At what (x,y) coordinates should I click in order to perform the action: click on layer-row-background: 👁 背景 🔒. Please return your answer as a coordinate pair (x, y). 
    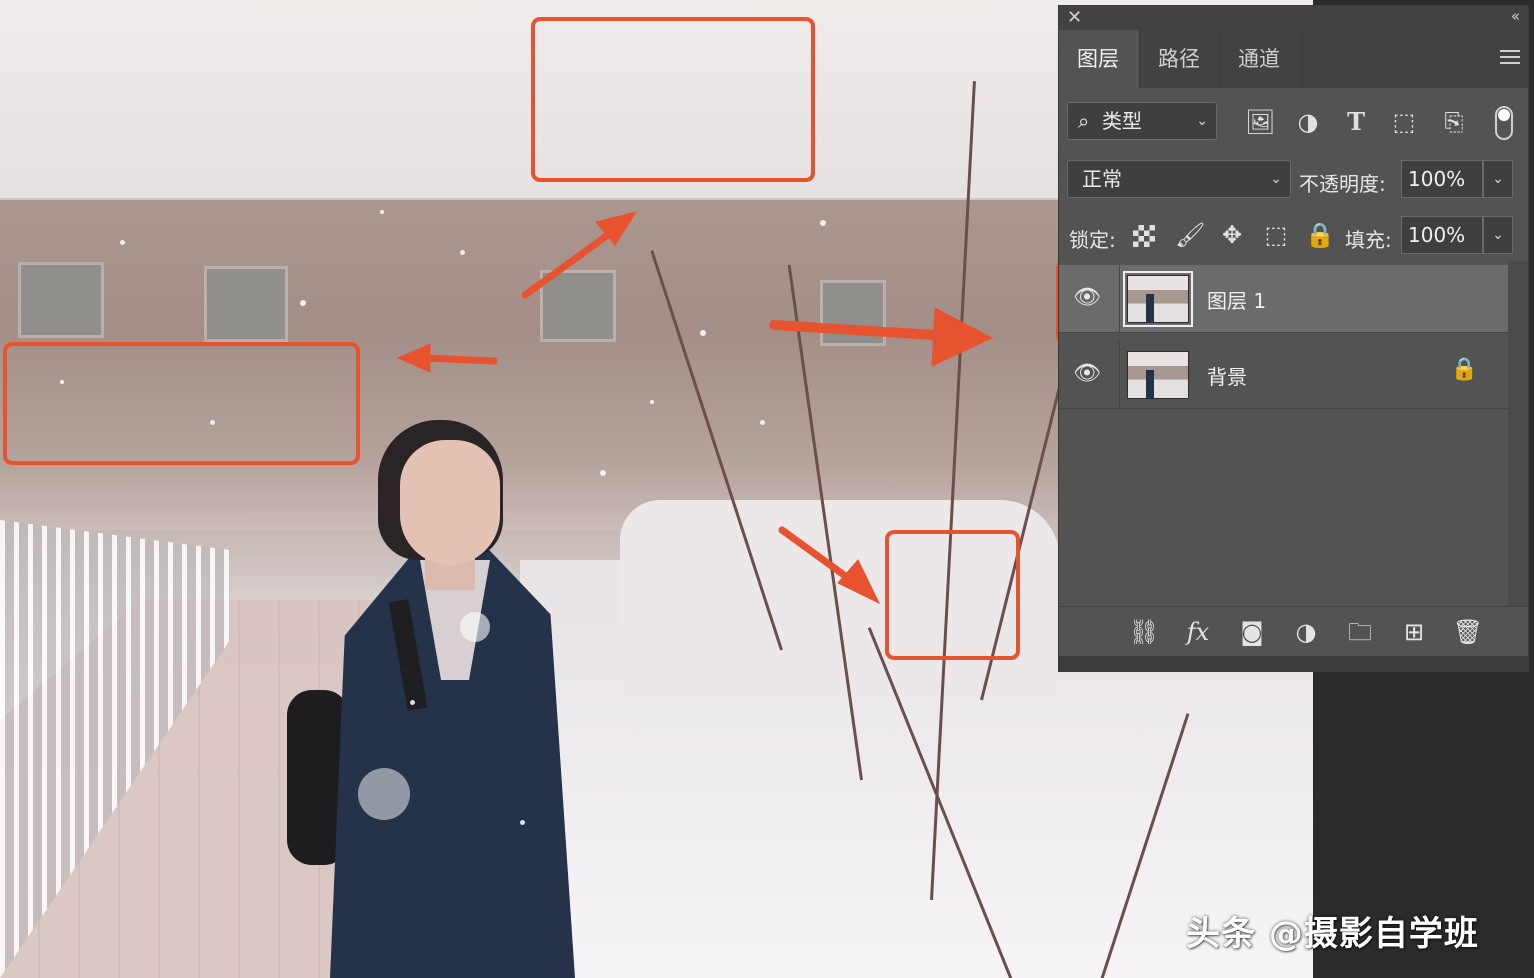
    Looking at the image, I should click on (1283, 375).